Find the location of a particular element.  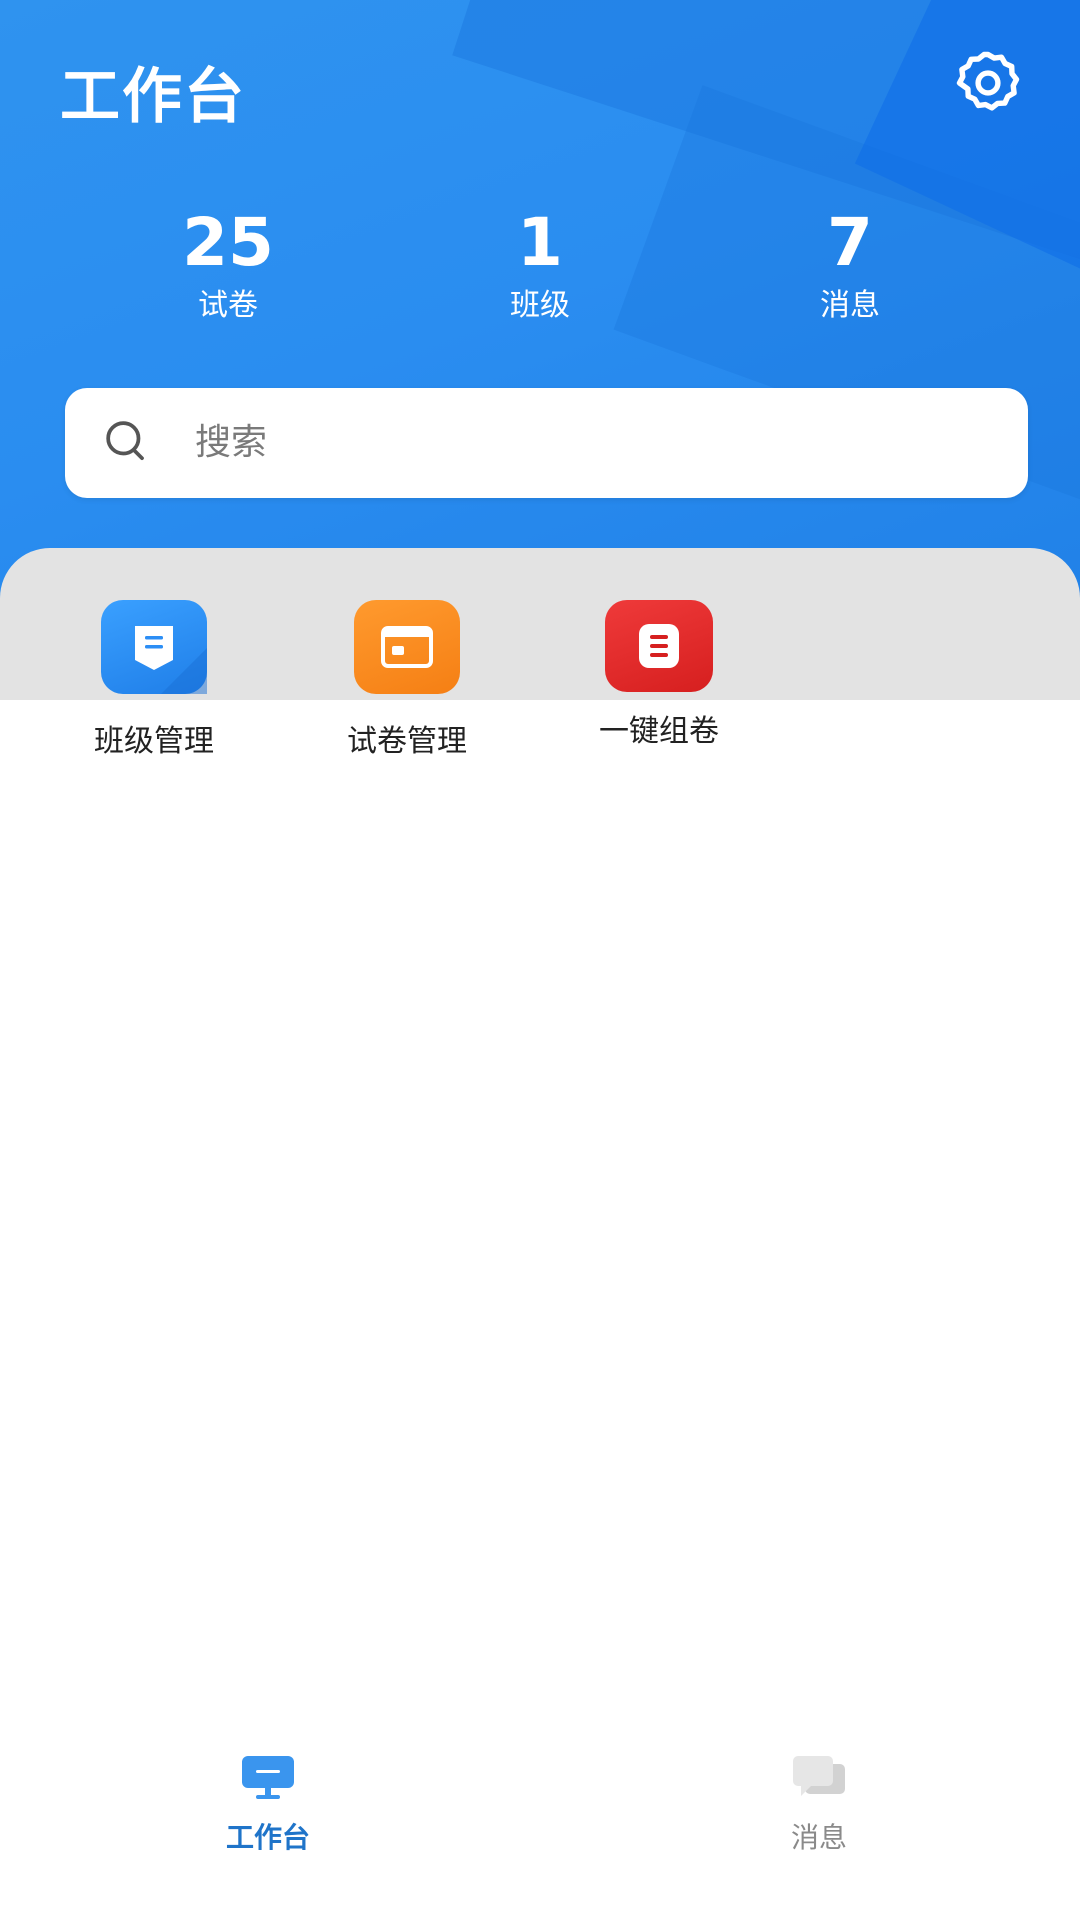

gear-icon is located at coordinates (988, 81).